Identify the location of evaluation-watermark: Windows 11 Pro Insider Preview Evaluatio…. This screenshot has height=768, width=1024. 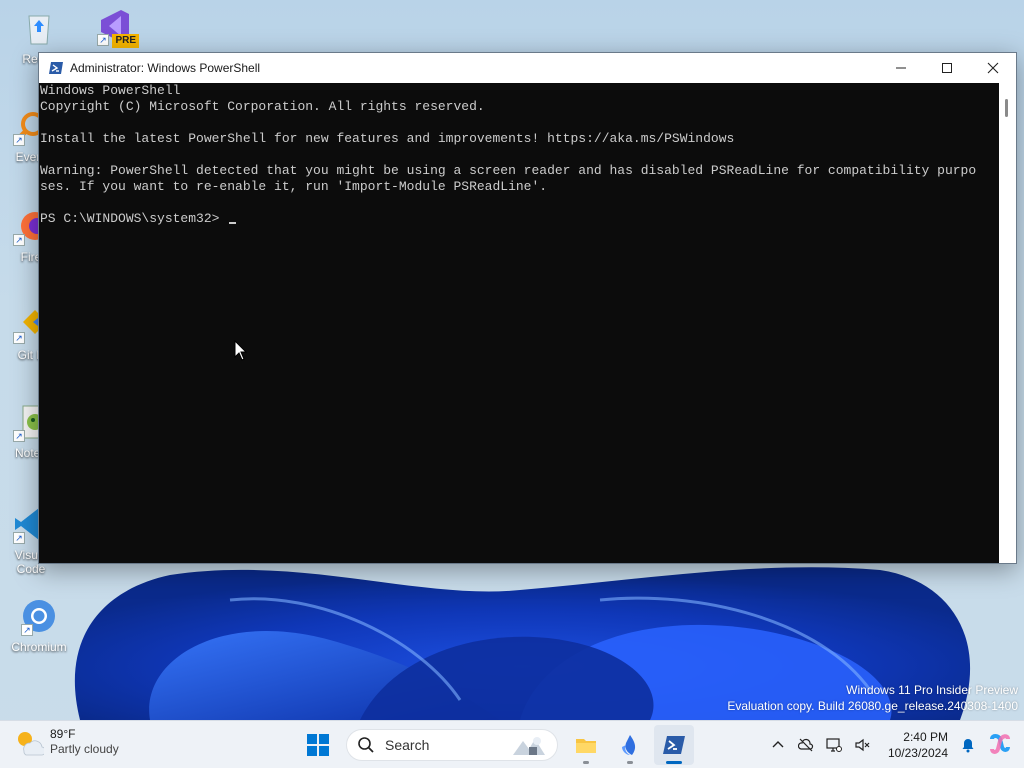
(872, 698).